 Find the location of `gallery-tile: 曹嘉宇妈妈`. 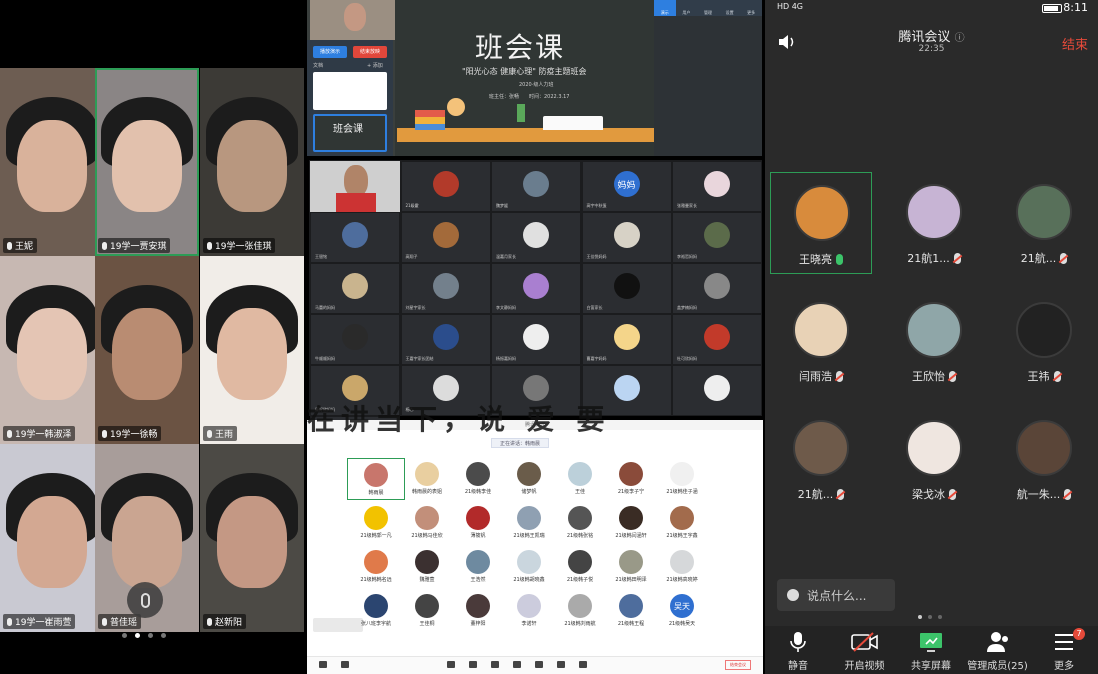

gallery-tile: 曹嘉宇妈妈 is located at coordinates (626, 339).